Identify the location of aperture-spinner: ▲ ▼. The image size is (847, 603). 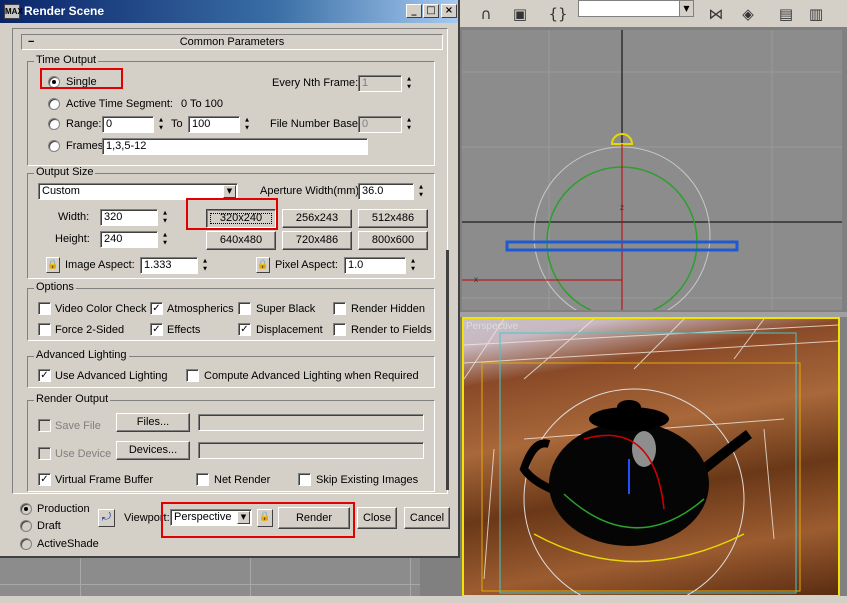
(421, 191).